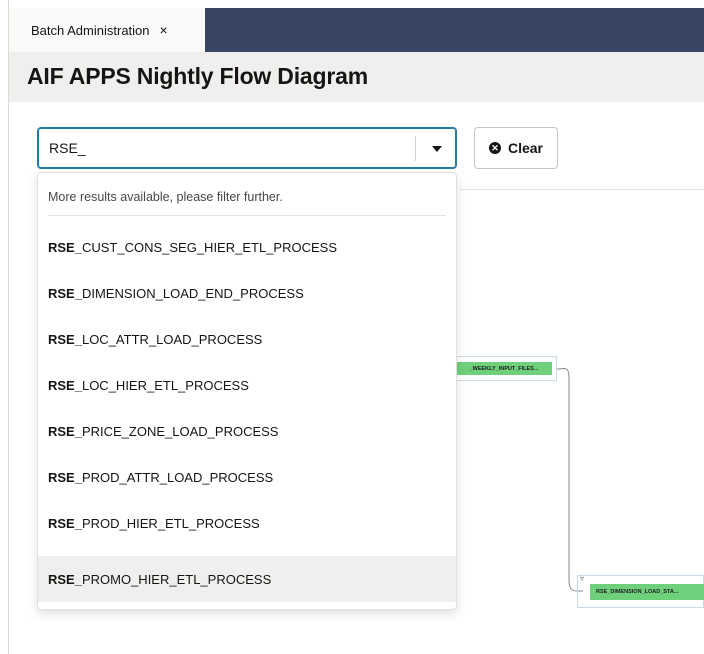 The image size is (704, 654). I want to click on dropdown-option: RSE_ PRICE_ZONE_LOAD_PROCESS, so click(247, 431).